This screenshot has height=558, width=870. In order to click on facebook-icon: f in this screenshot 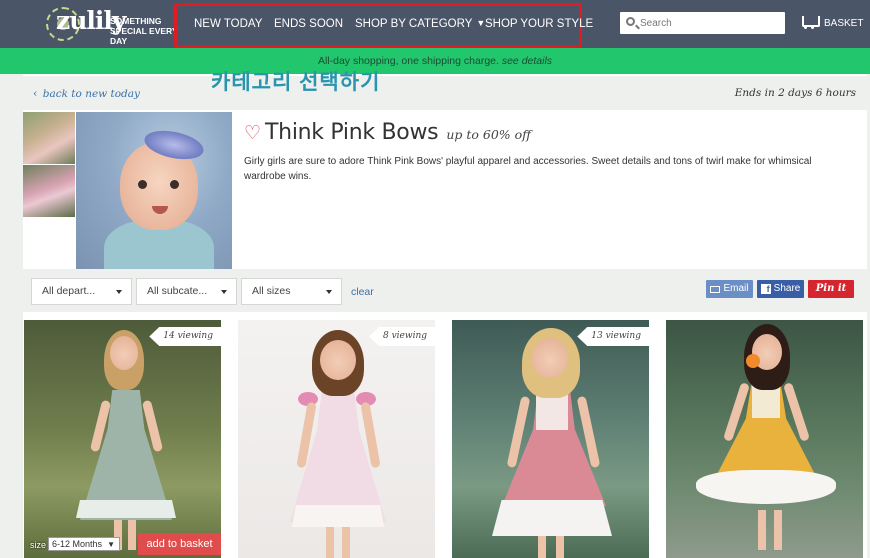, I will do `click(765, 289)`.